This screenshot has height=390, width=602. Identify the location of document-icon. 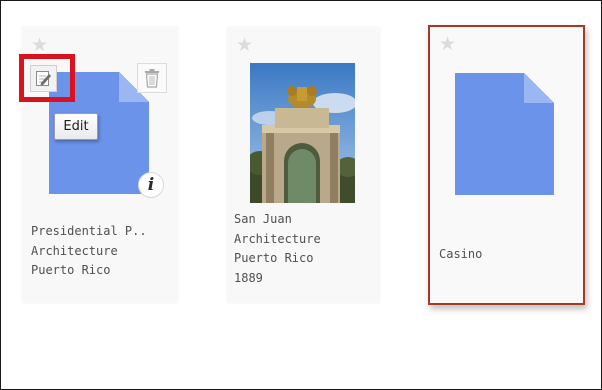
(504, 134).